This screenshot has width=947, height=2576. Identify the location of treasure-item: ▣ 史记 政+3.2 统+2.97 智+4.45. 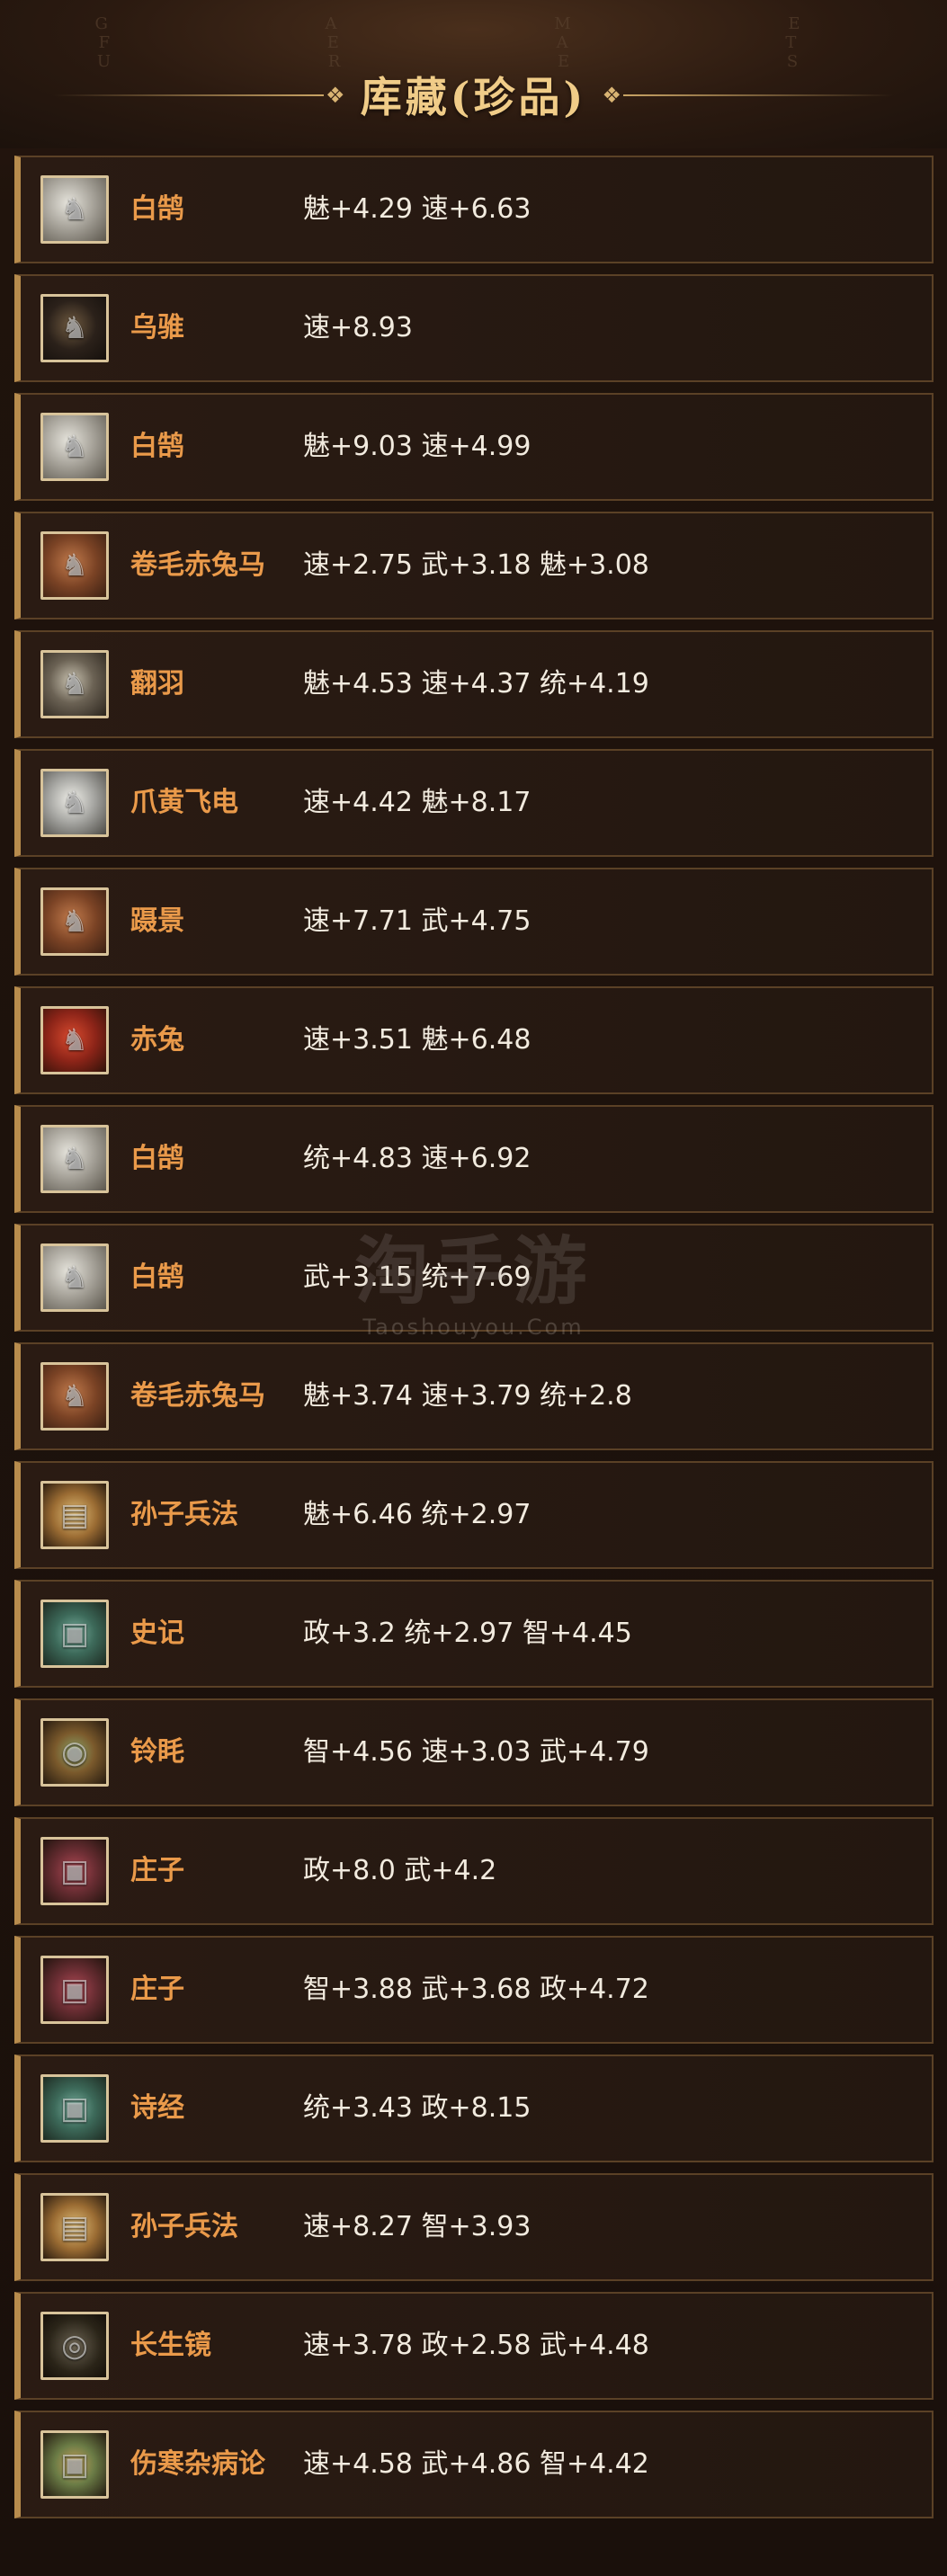
(474, 1634).